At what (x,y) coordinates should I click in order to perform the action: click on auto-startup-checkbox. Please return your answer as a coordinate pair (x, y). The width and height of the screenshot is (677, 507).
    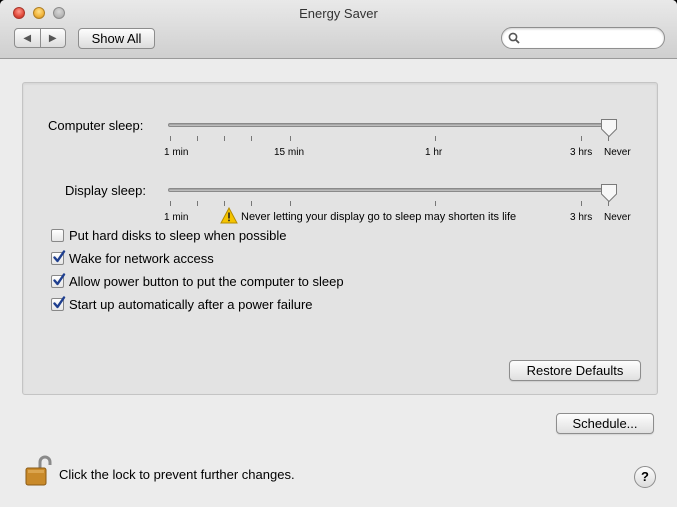
    Looking at the image, I should click on (58, 303).